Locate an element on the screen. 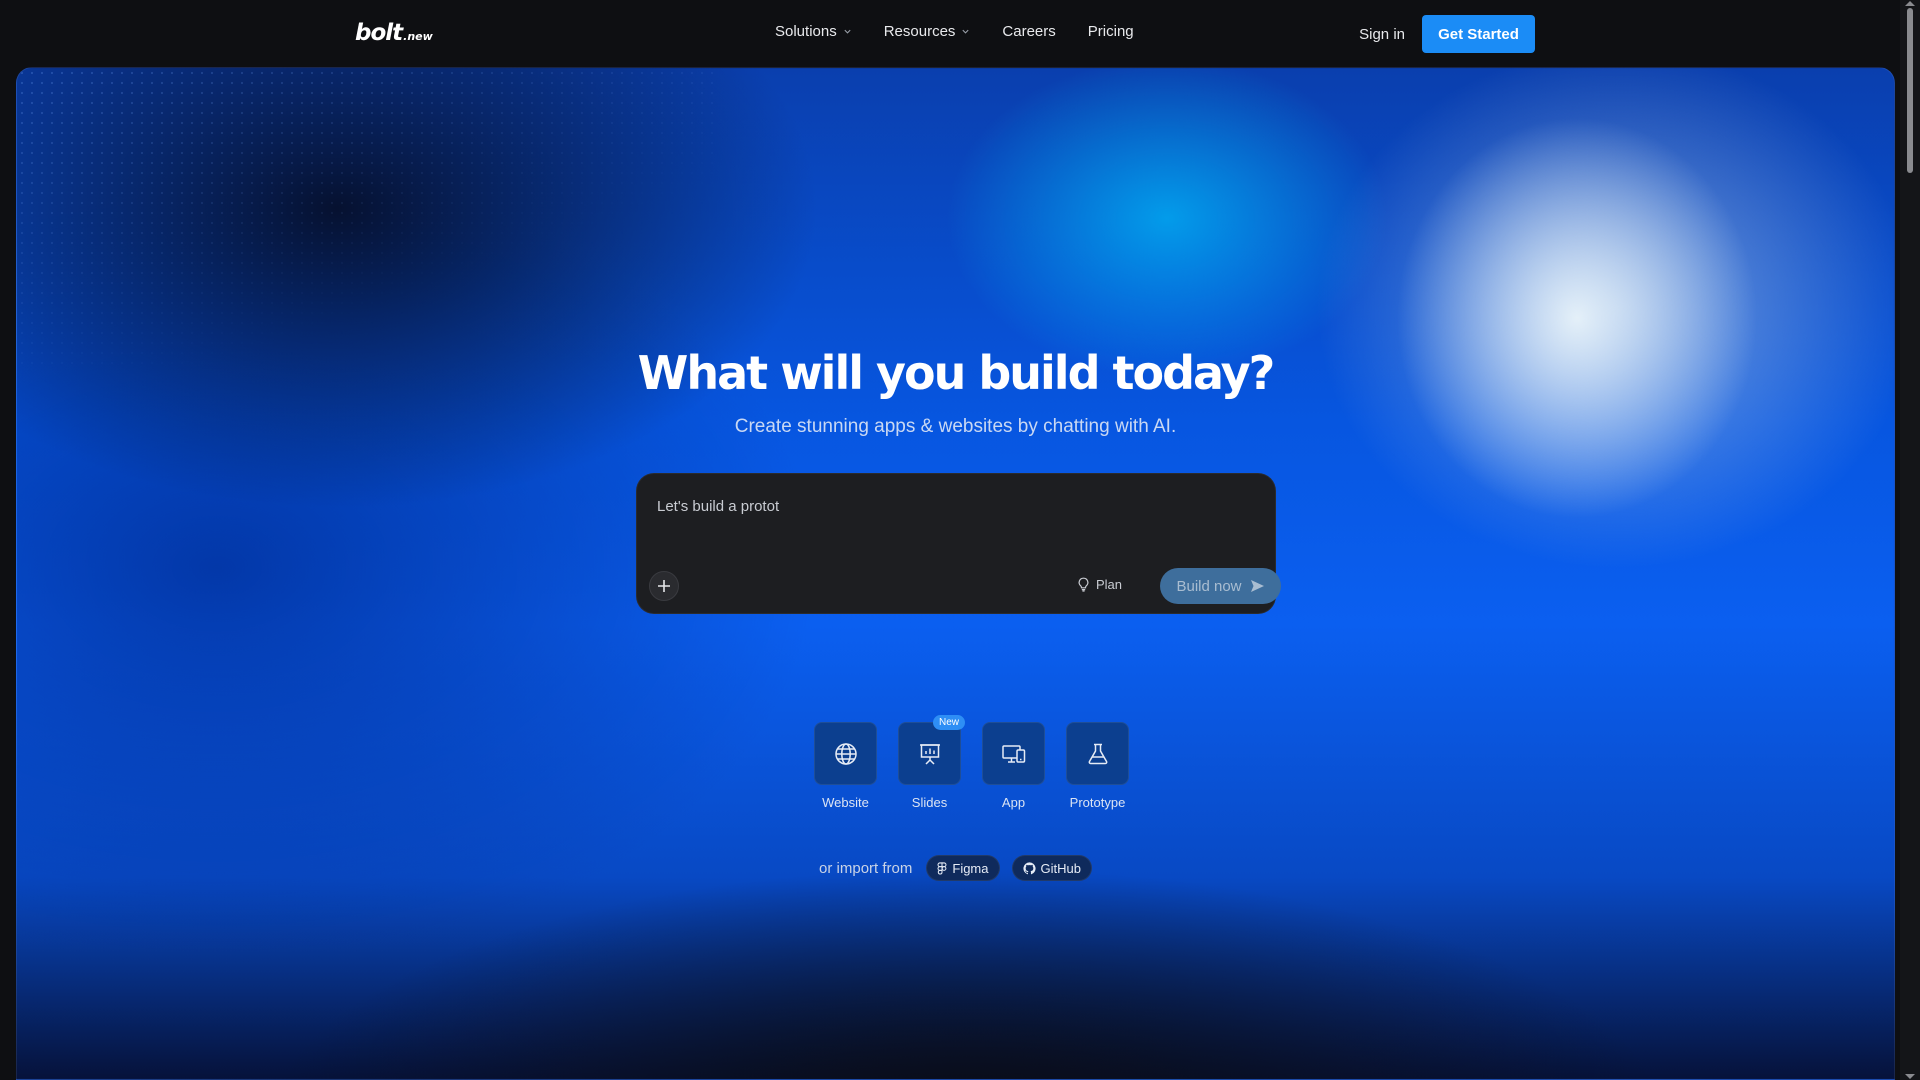  nav-item-careers: Careers is located at coordinates (1028, 31).